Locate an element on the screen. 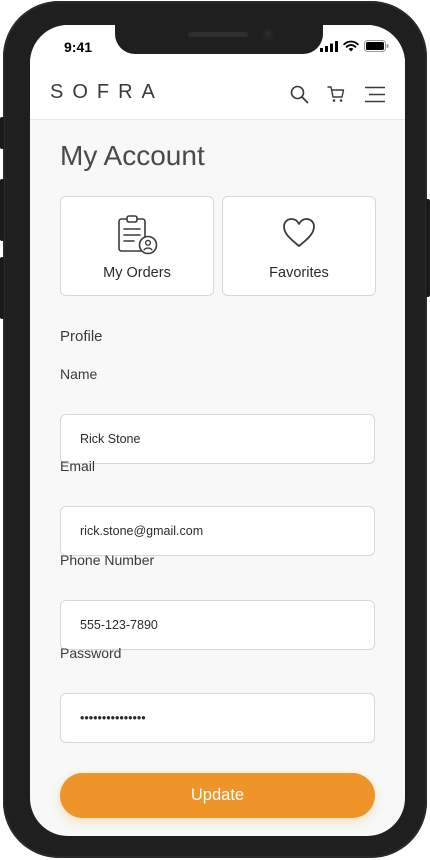  front-camera is located at coordinates (268, 34).